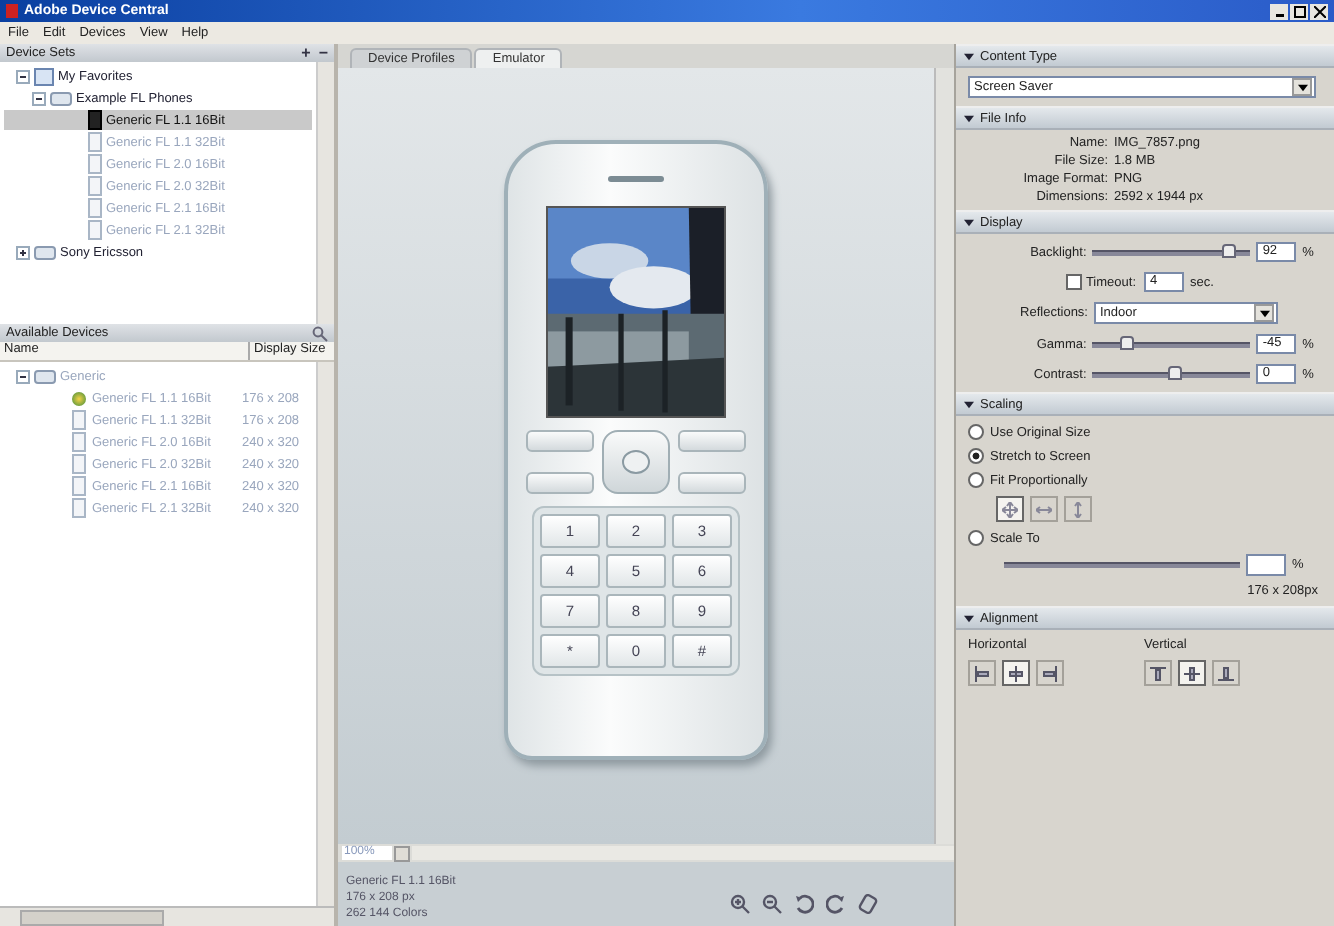 Image resolution: width=1334 pixels, height=926 pixels. I want to click on app-icon, so click(12, 11).